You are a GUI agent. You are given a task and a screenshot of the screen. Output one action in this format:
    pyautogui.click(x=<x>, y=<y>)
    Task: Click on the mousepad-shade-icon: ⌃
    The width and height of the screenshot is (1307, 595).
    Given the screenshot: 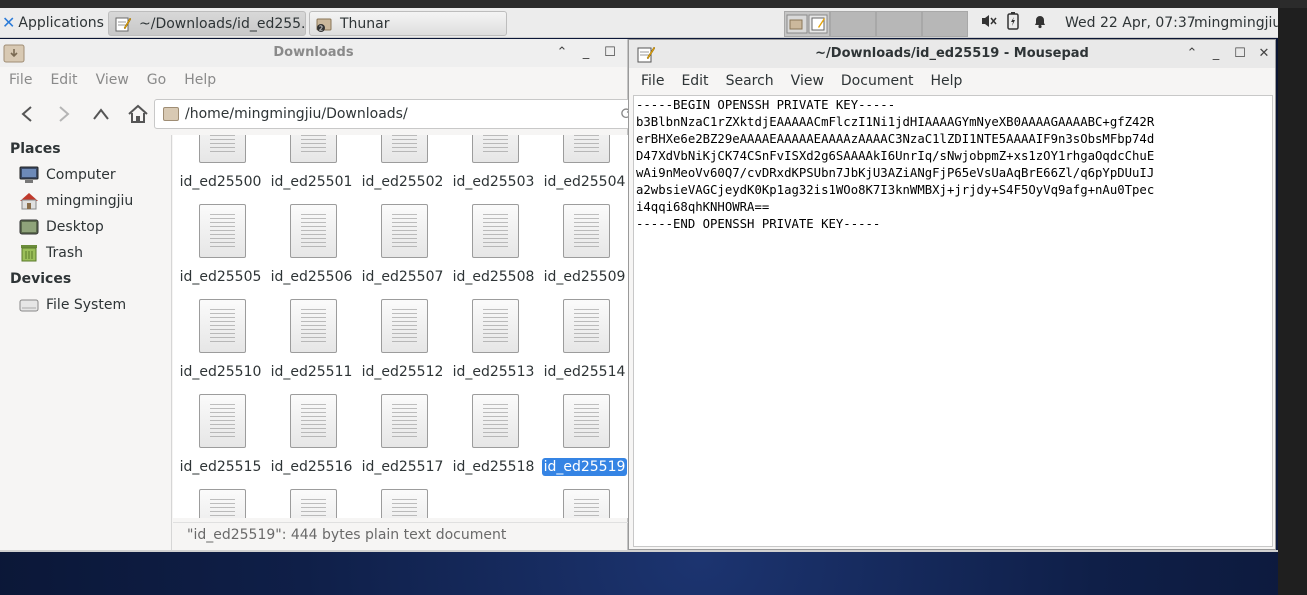 What is the action you would take?
    pyautogui.click(x=1192, y=53)
    